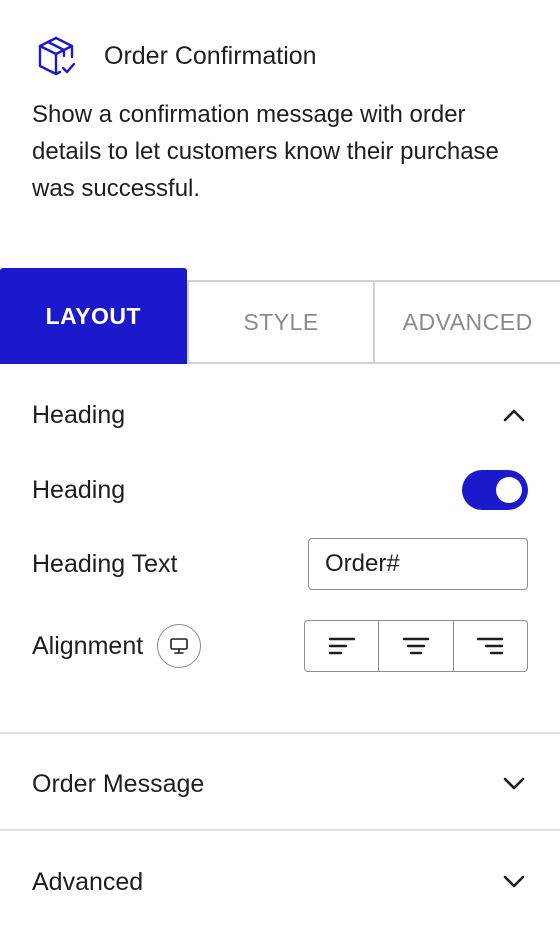  What do you see at coordinates (509, 490) in the screenshot?
I see `toggle-knob` at bounding box center [509, 490].